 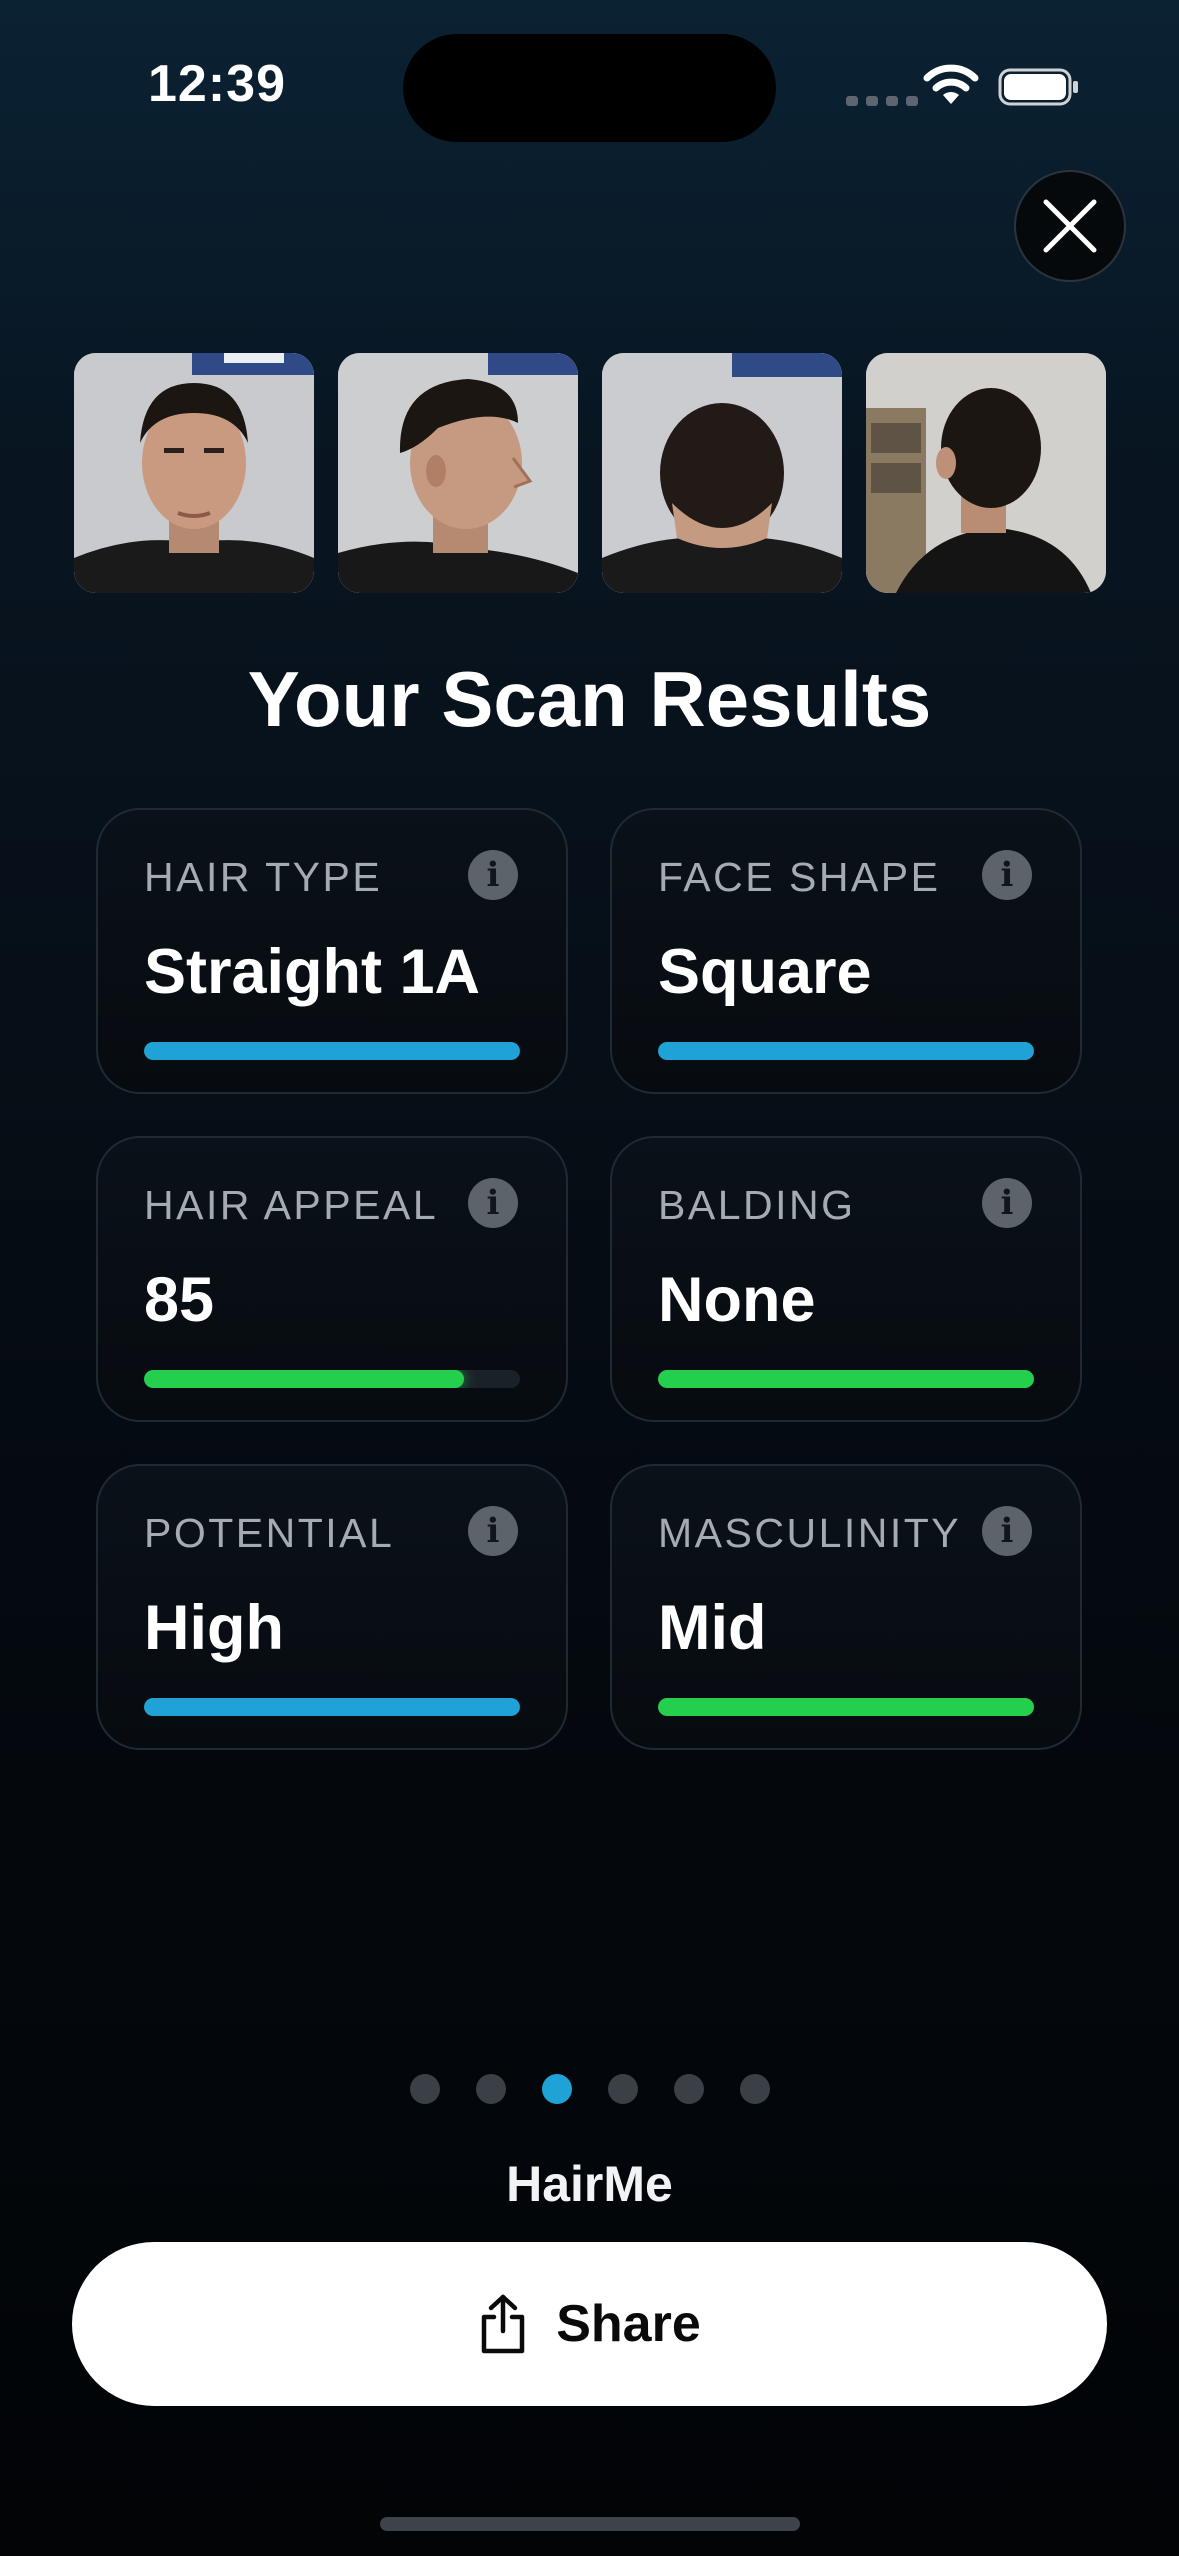 What do you see at coordinates (291, 1205) in the screenshot?
I see `card-label: HAIR APPEAL` at bounding box center [291, 1205].